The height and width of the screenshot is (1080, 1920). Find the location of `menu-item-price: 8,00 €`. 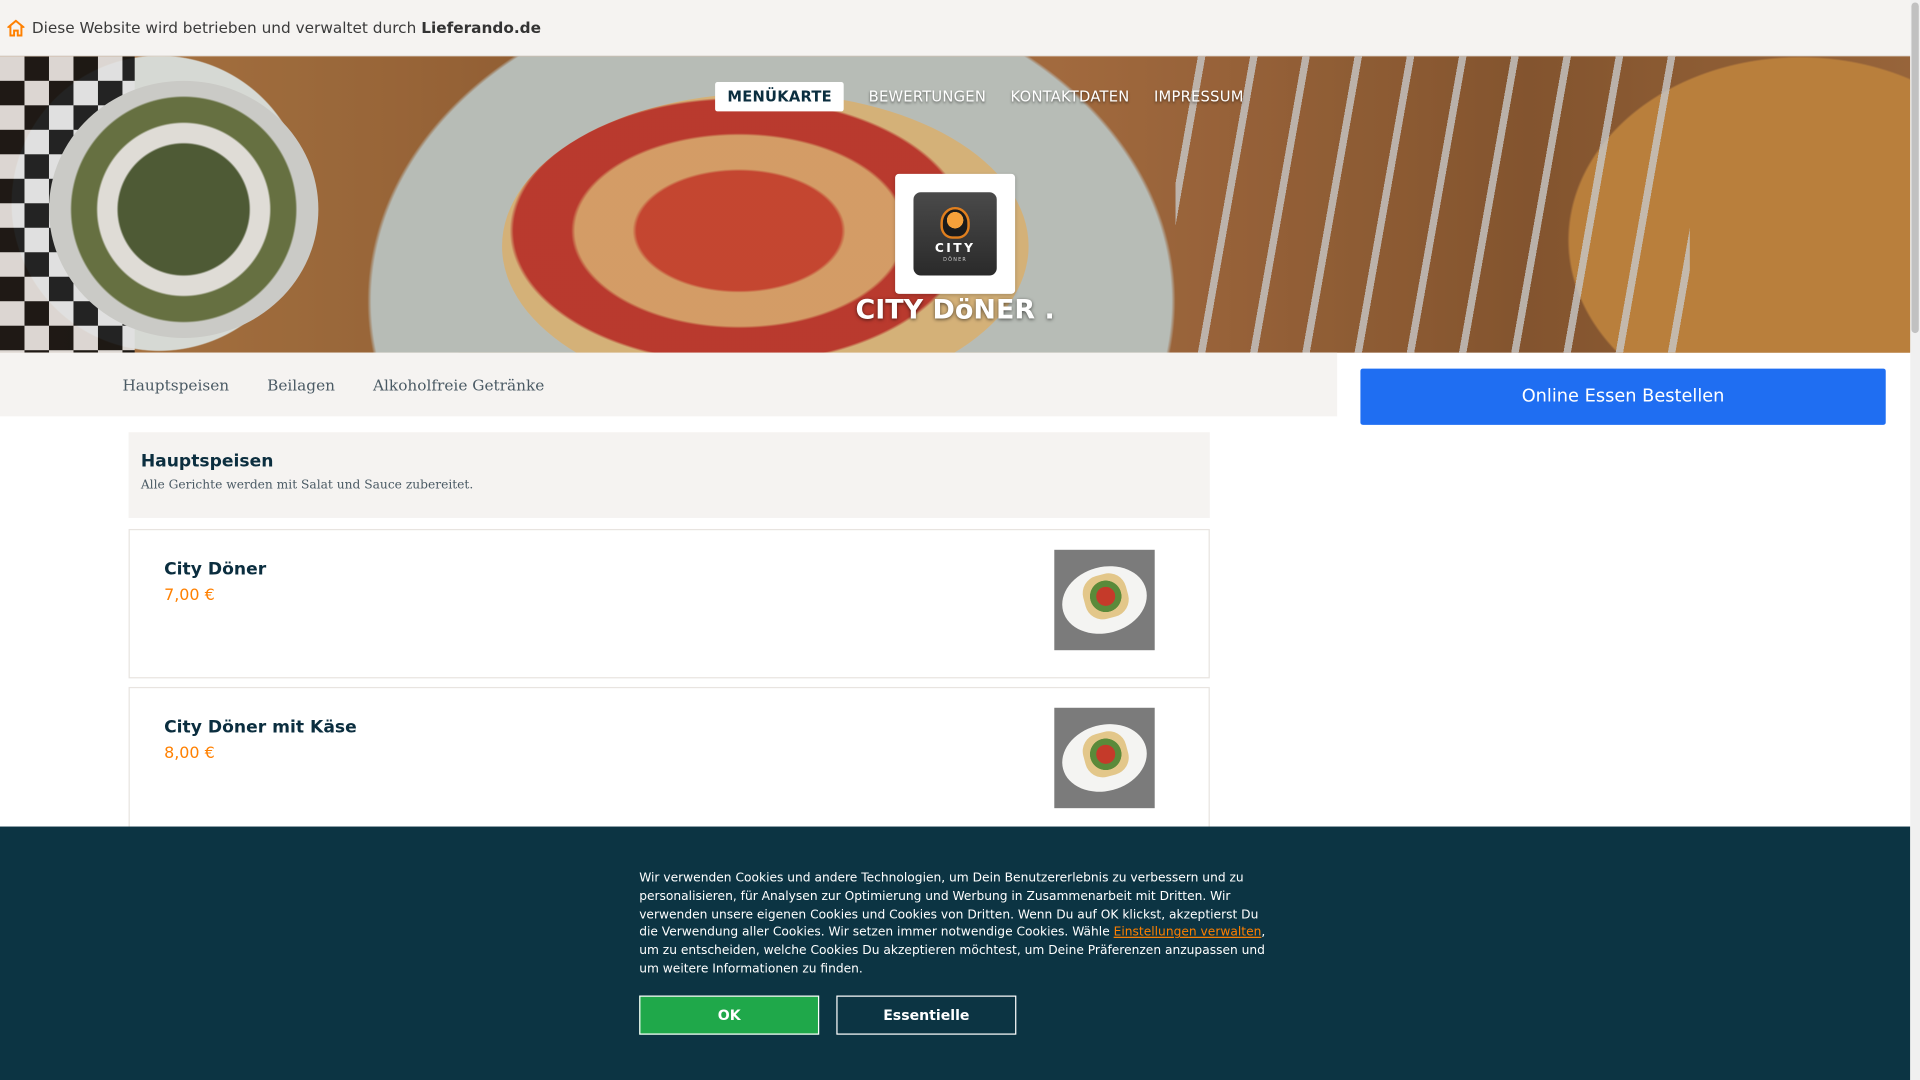

menu-item-price: 8,00 € is located at coordinates (189, 753).